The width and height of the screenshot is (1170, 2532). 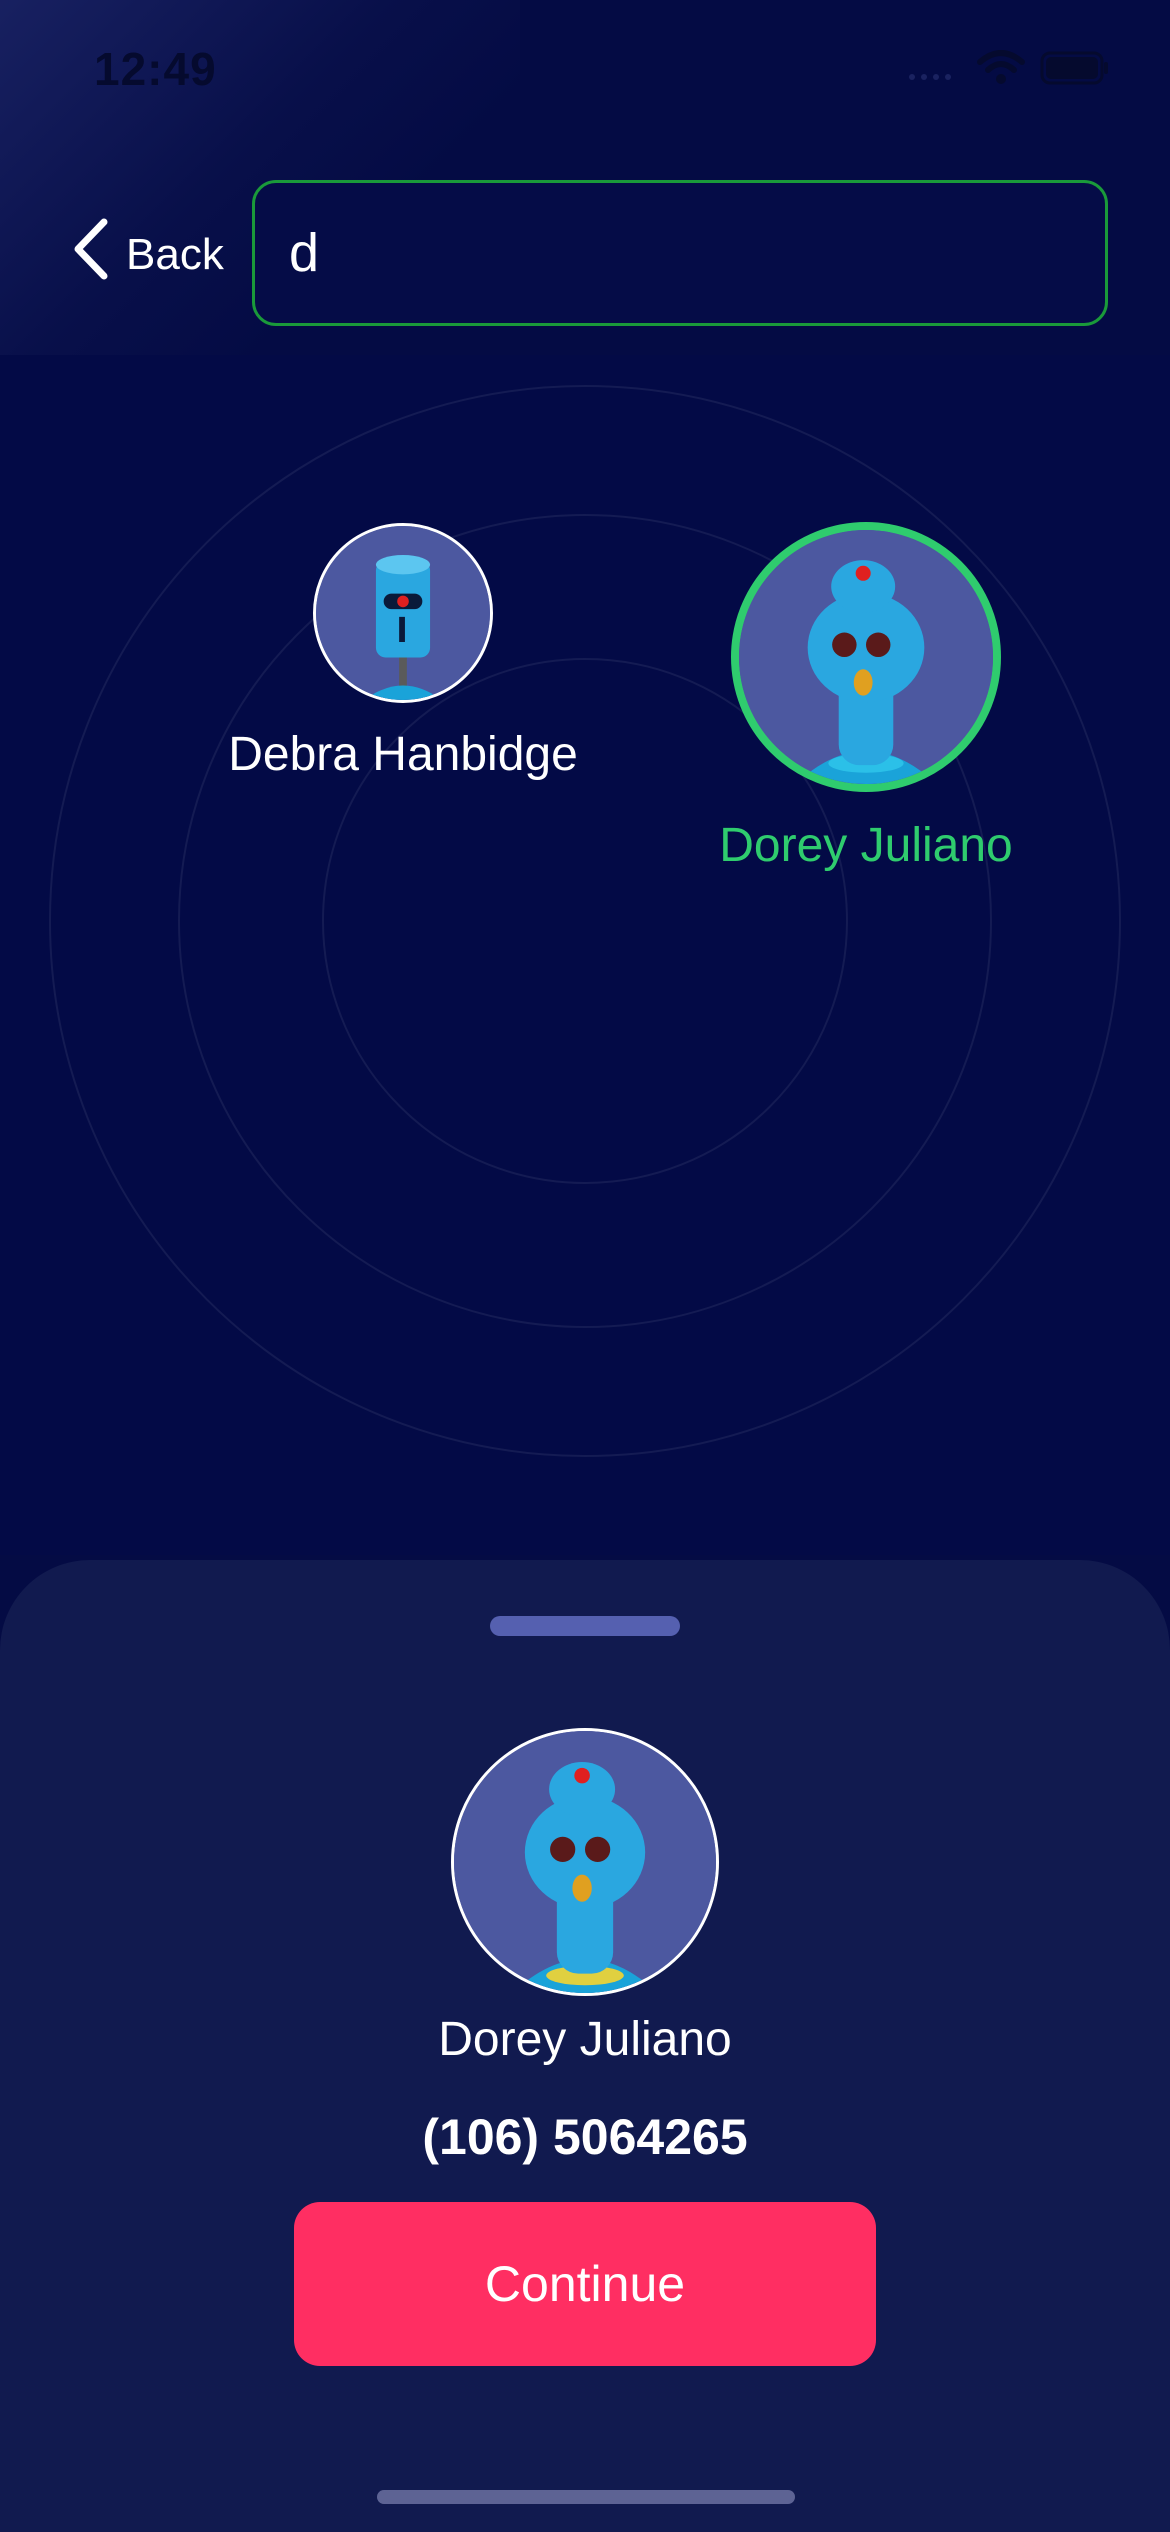 I want to click on avatar-selected, so click(x=866, y=657).